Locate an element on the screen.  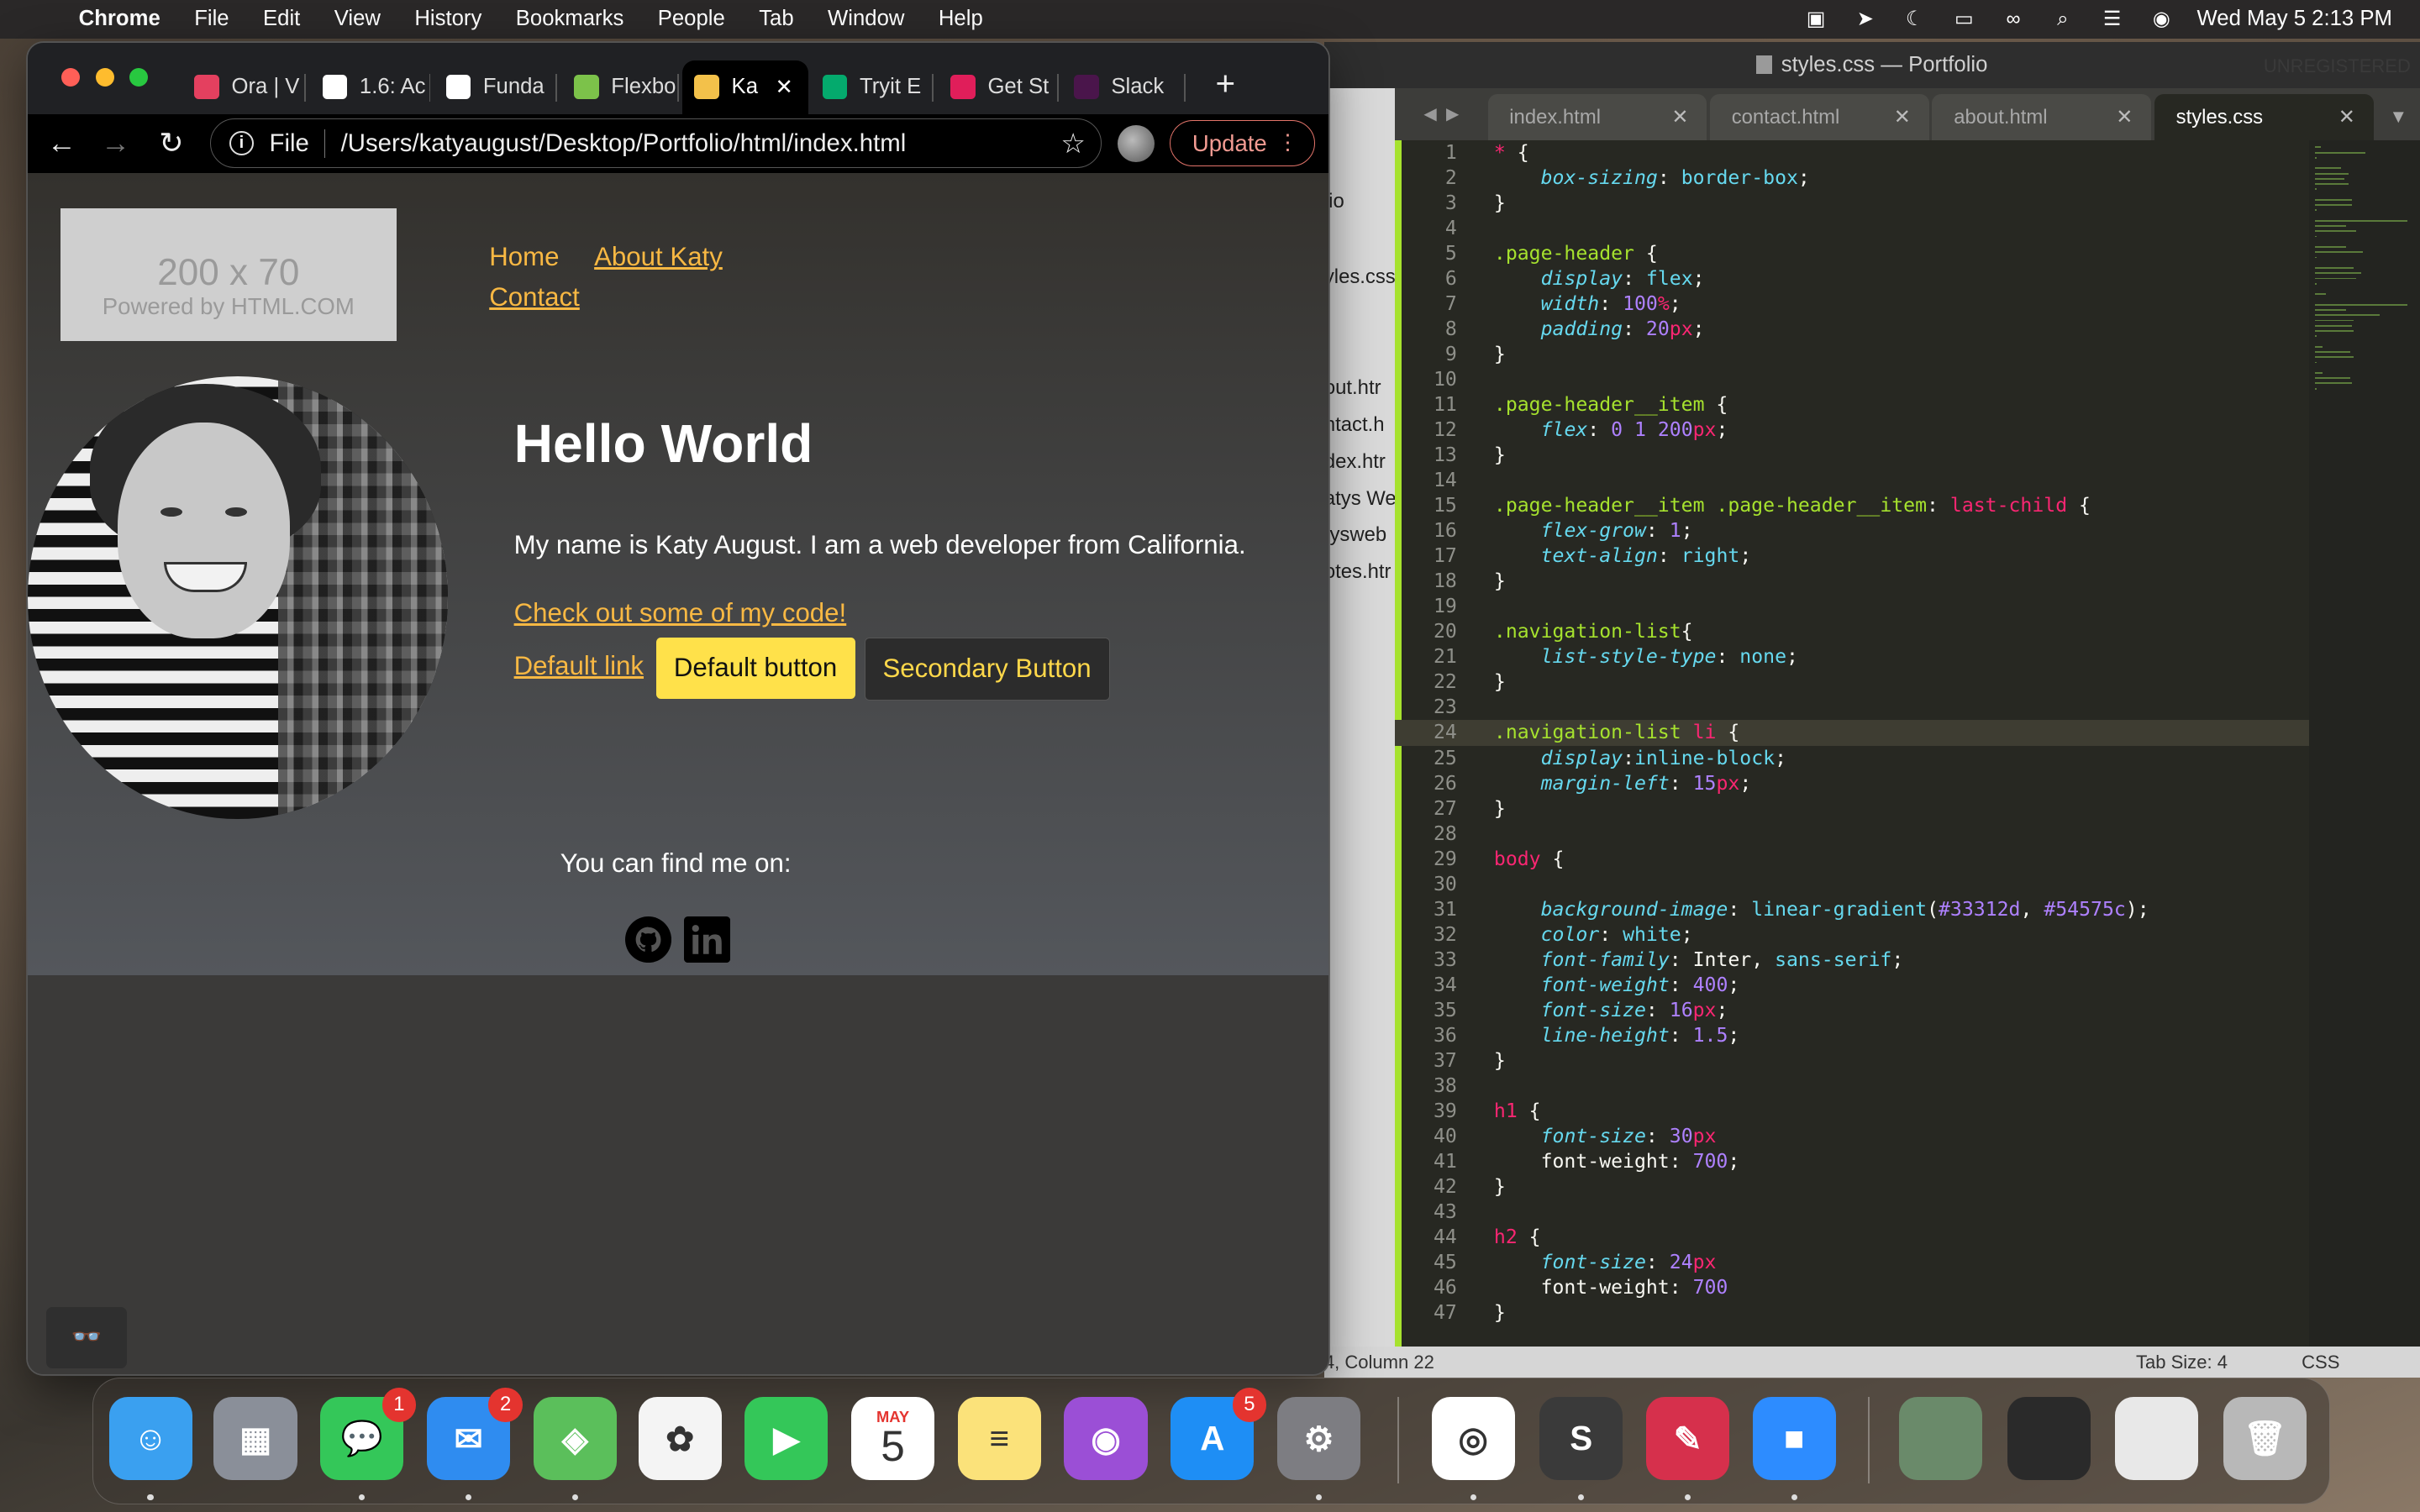
browser-tab: Slack is located at coordinates (1124, 87).